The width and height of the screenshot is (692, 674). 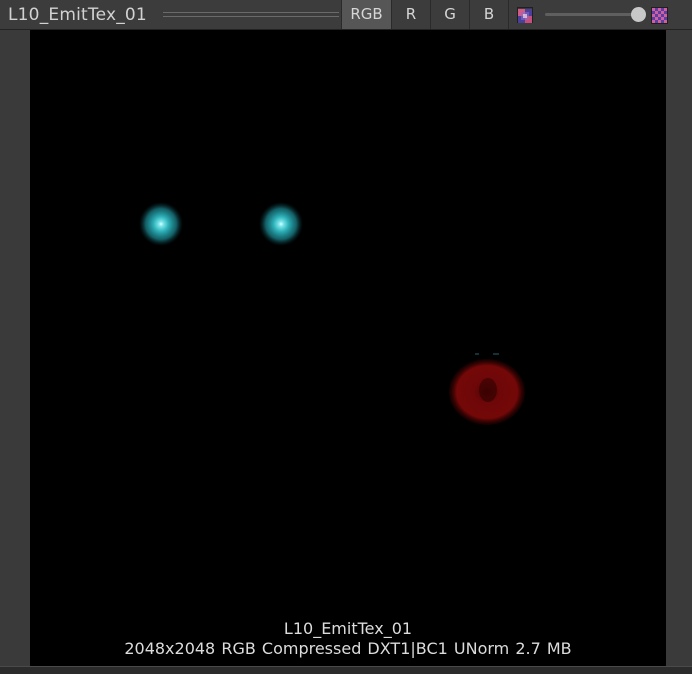 I want to click on channel-g-button: G, so click(x=449, y=14).